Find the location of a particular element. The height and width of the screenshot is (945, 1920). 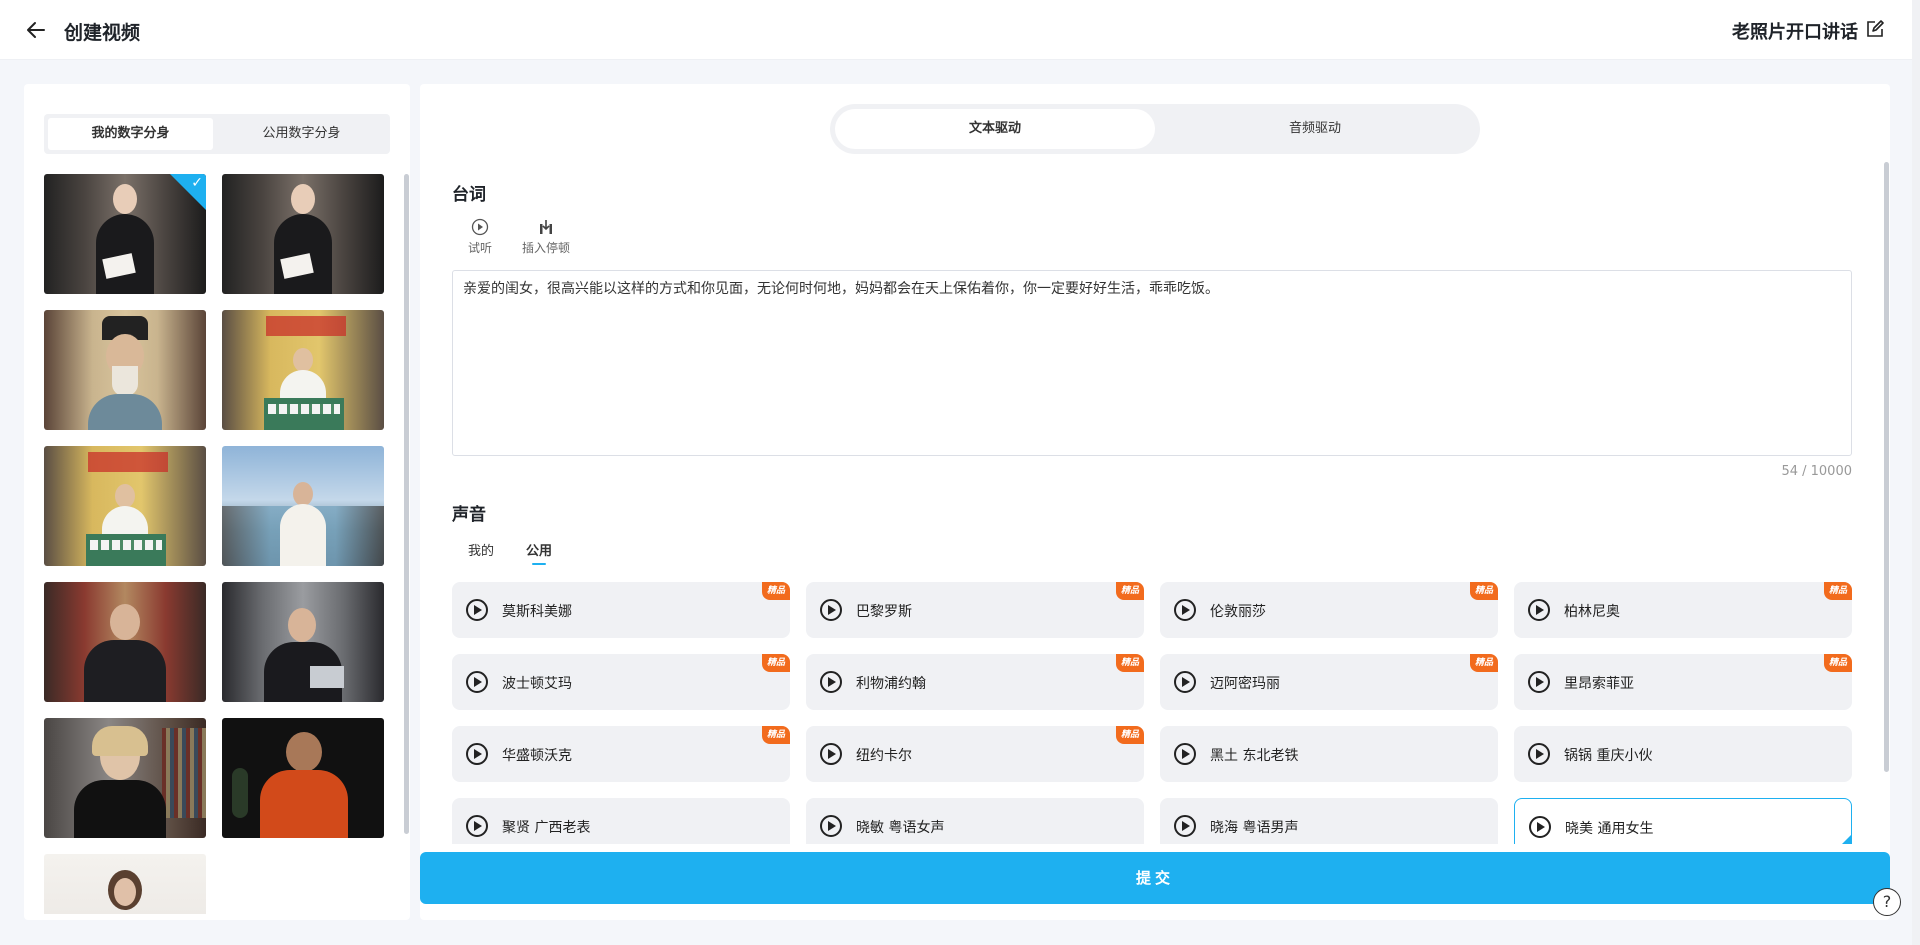

voice-section-title: 声音 is located at coordinates (469, 515).